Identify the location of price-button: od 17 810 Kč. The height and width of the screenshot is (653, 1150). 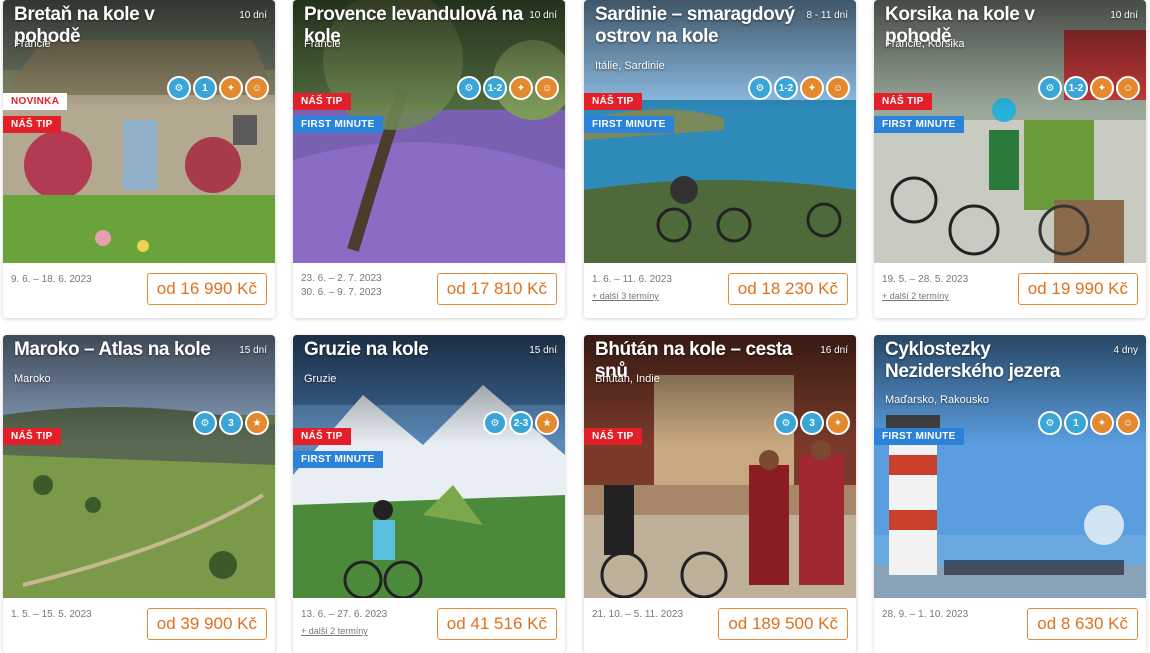
(496, 289).